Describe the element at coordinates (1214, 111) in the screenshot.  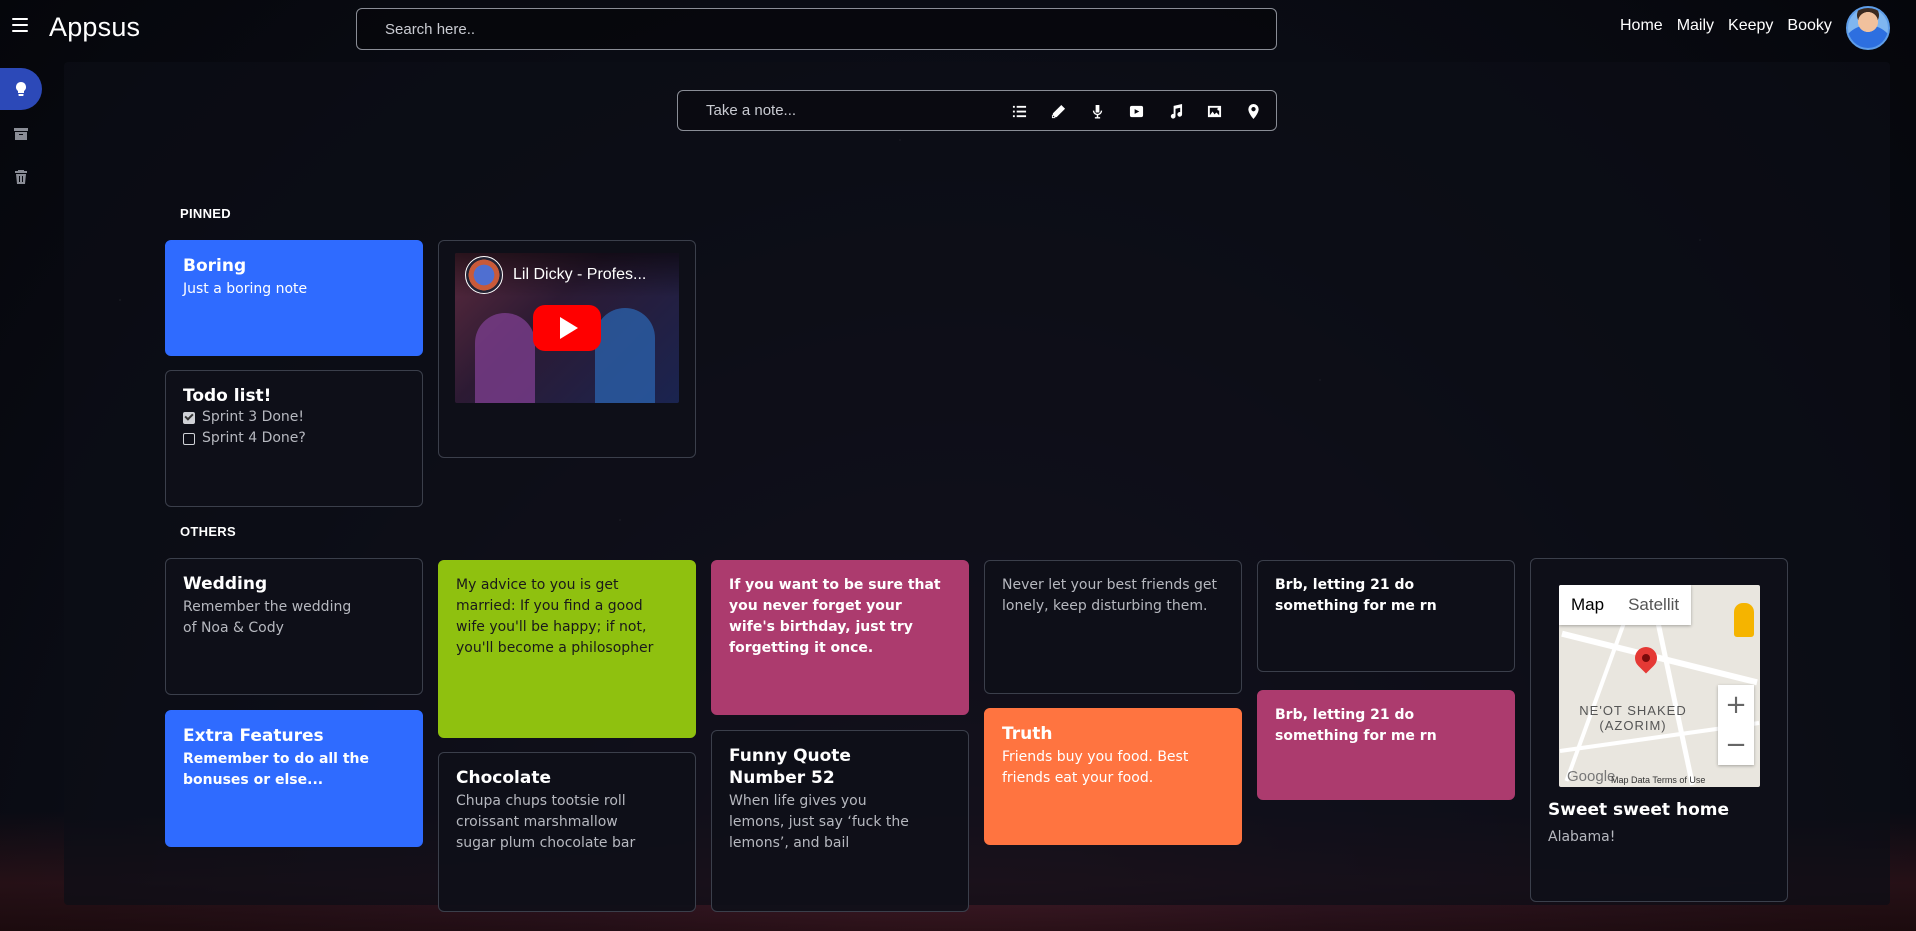
I see `image-icon` at that location.